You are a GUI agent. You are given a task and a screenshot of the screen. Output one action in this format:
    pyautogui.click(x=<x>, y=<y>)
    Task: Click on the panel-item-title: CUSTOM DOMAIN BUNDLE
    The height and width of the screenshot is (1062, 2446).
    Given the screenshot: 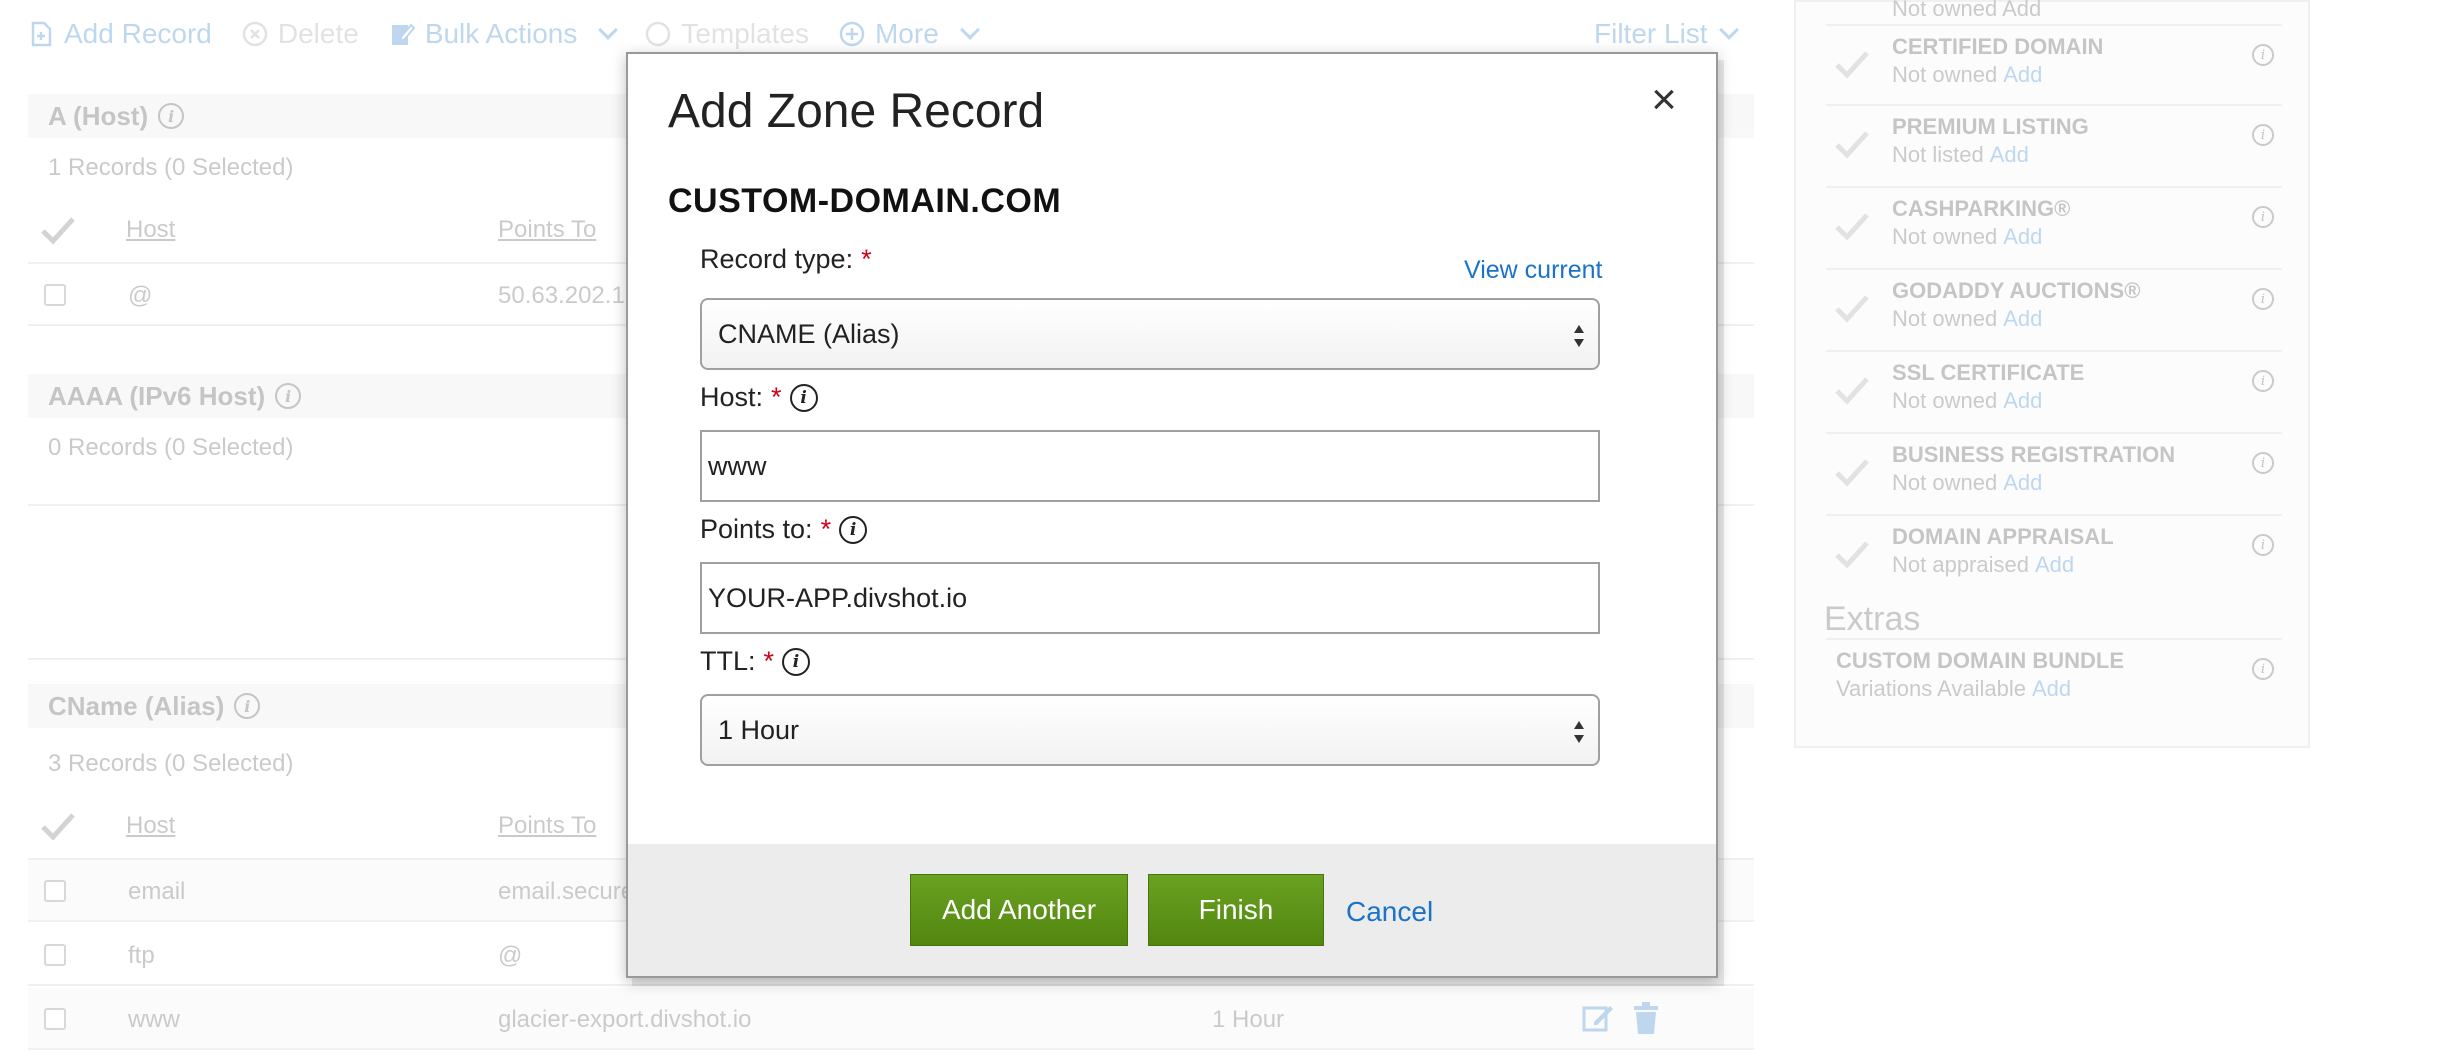 What is the action you would take?
    pyautogui.click(x=1980, y=660)
    